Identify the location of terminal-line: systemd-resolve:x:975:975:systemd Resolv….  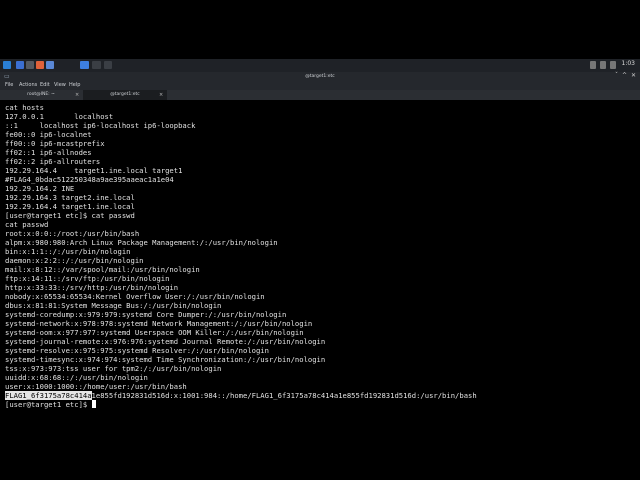
(137, 350).